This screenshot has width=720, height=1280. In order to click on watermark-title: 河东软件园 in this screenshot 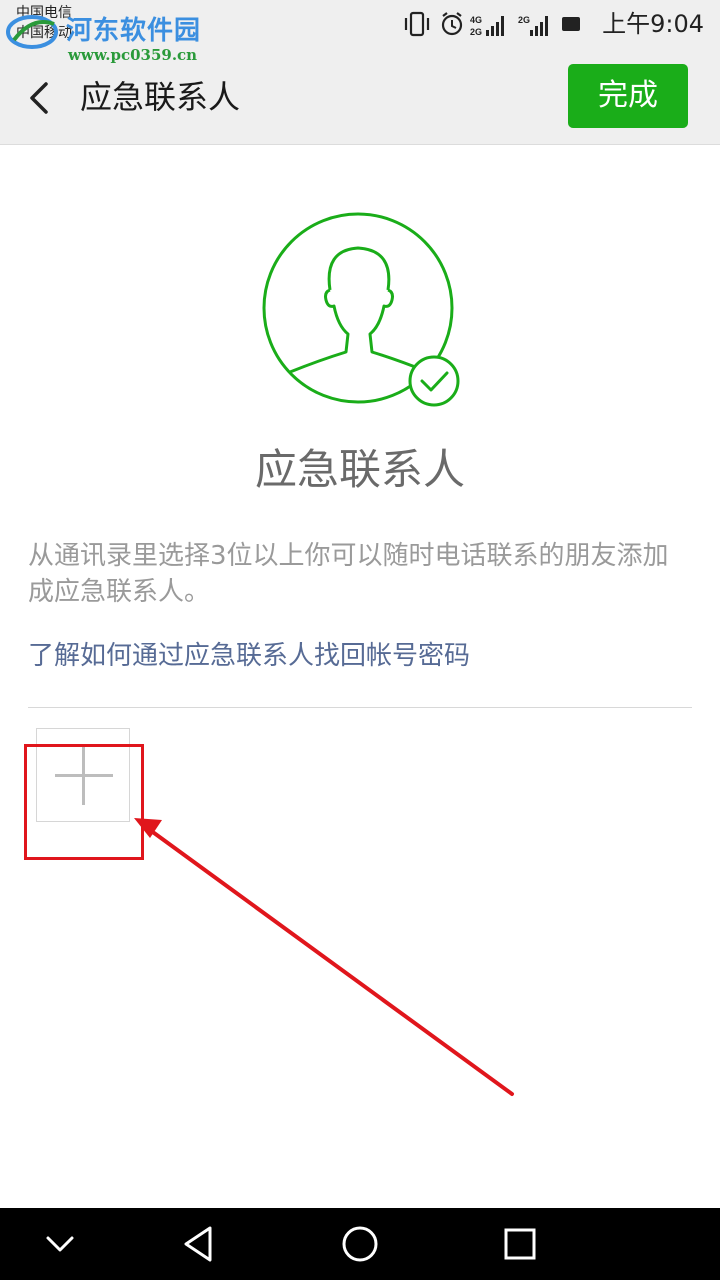, I will do `click(134, 31)`.